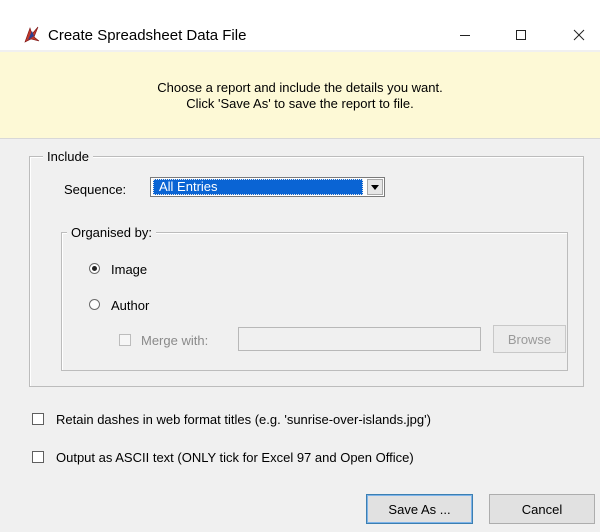  What do you see at coordinates (32, 35) in the screenshot?
I see `app-icon` at bounding box center [32, 35].